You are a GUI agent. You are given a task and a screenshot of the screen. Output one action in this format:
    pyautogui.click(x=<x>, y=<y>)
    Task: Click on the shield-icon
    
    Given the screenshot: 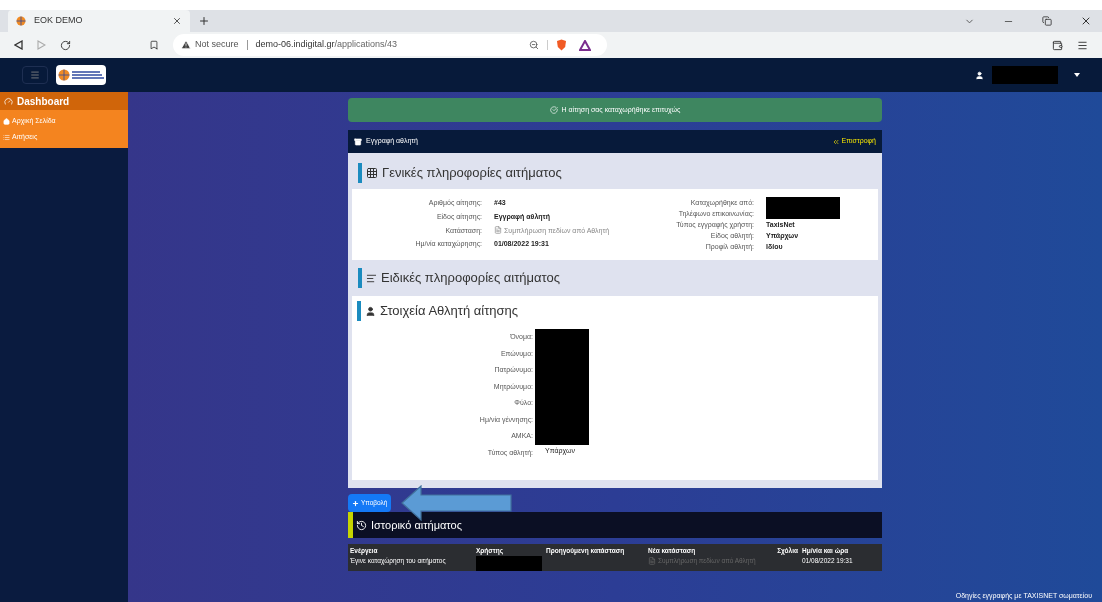 What is the action you would take?
    pyautogui.click(x=561, y=45)
    